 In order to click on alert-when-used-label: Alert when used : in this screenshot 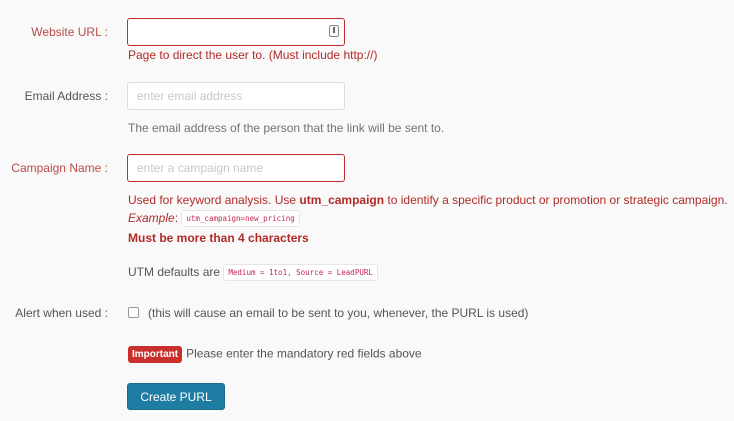, I will do `click(61, 313)`.